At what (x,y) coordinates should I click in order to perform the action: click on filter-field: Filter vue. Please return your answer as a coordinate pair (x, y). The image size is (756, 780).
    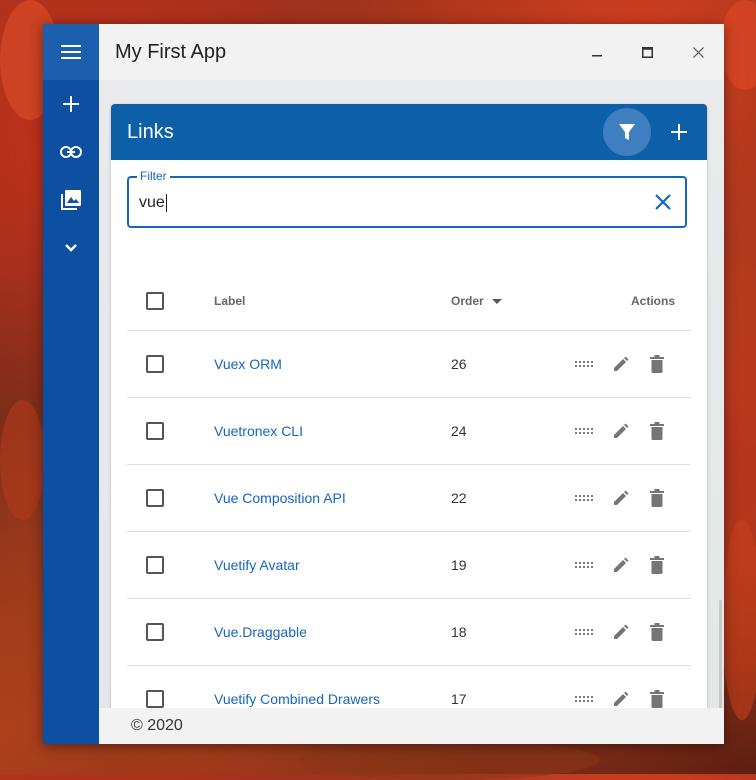
    Looking at the image, I should click on (407, 198).